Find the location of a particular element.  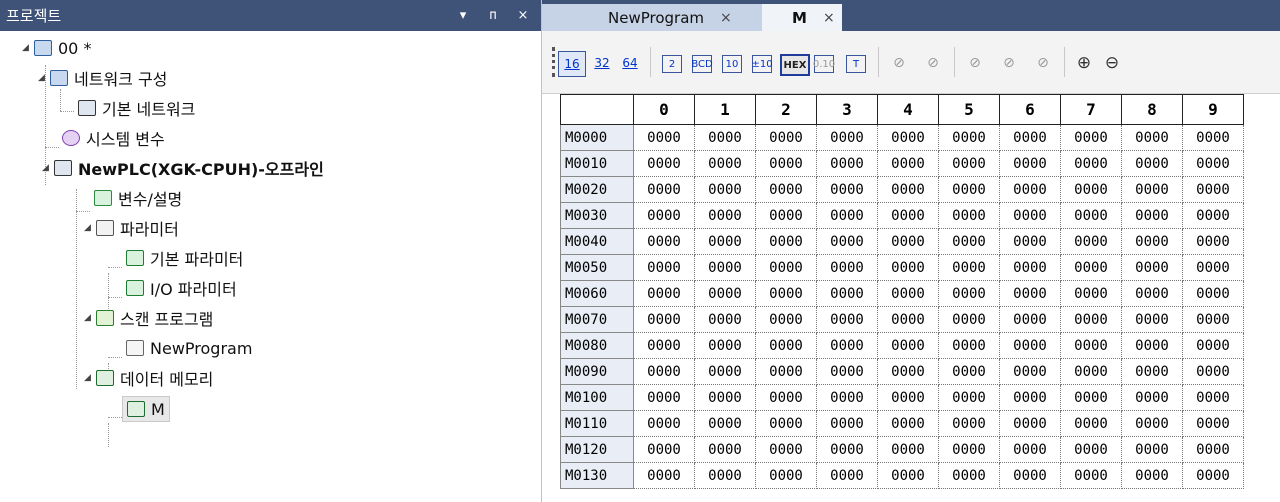

dropdown-icon: ▾ is located at coordinates (463, 15).